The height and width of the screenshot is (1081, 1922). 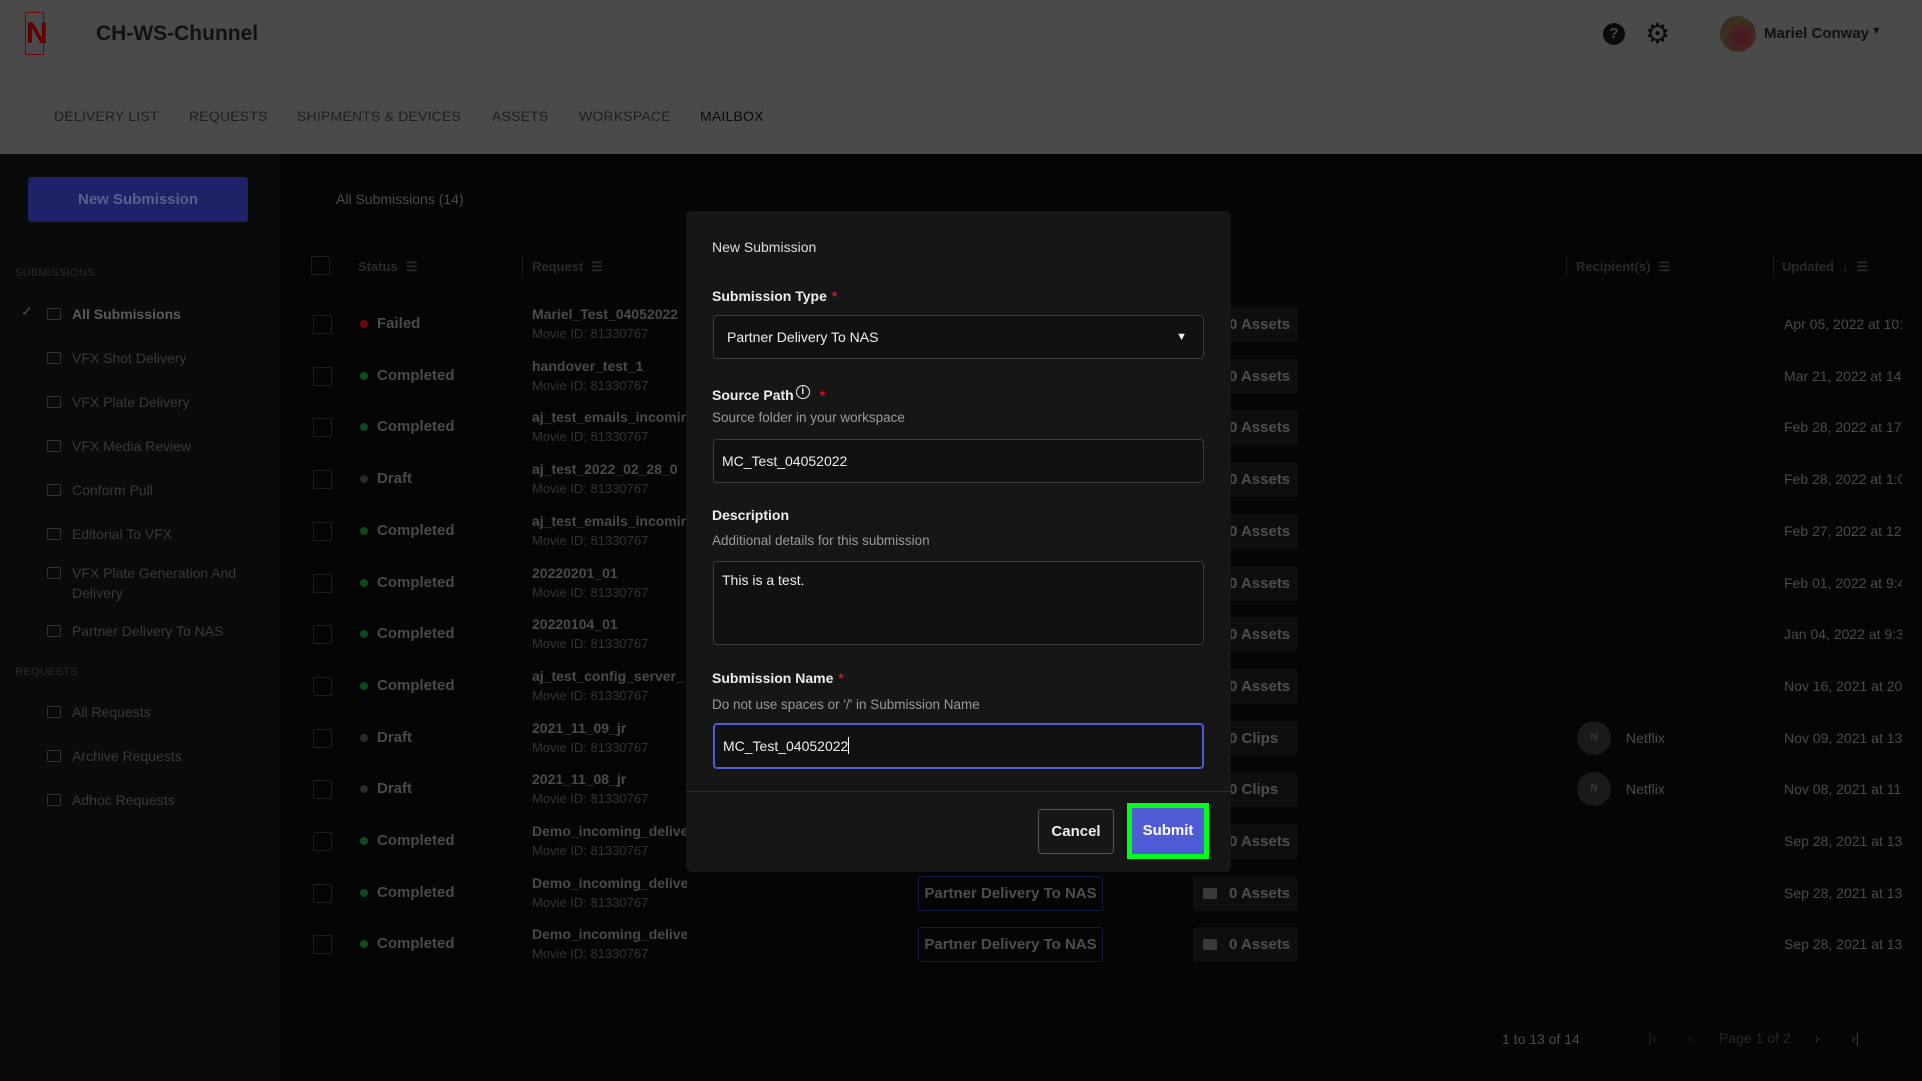 I want to click on partner-delivery-to-nas-icon, so click(x=54, y=631).